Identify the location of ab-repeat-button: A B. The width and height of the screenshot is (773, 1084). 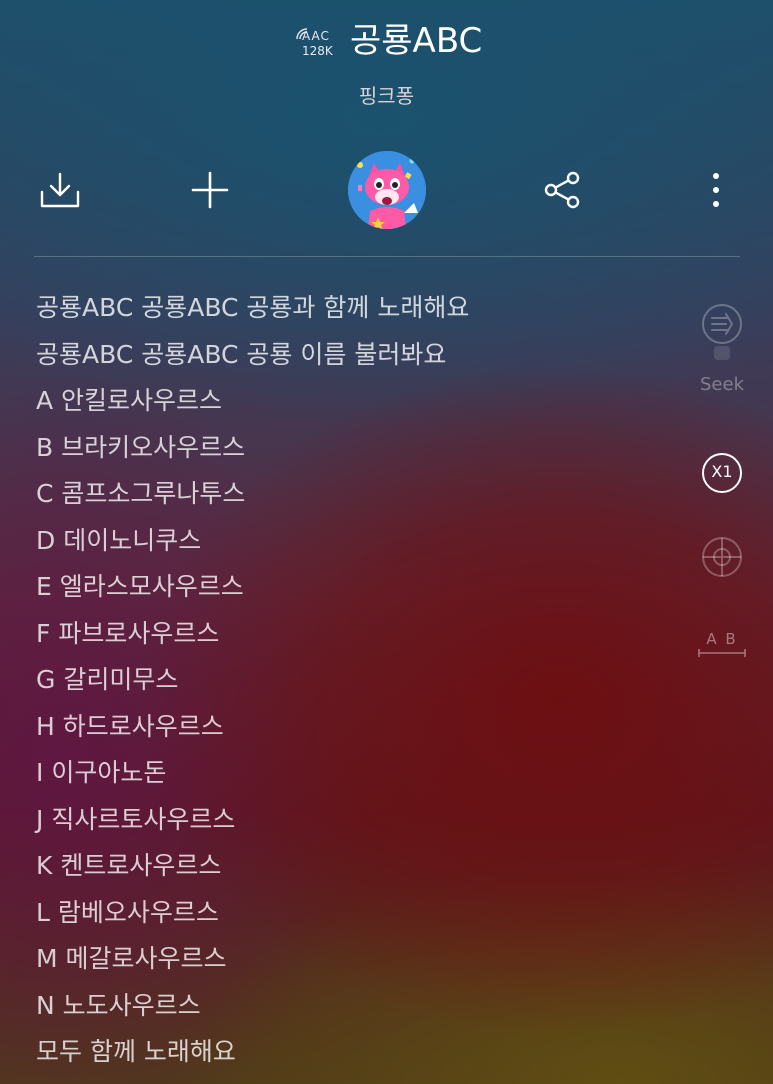
(722, 644).